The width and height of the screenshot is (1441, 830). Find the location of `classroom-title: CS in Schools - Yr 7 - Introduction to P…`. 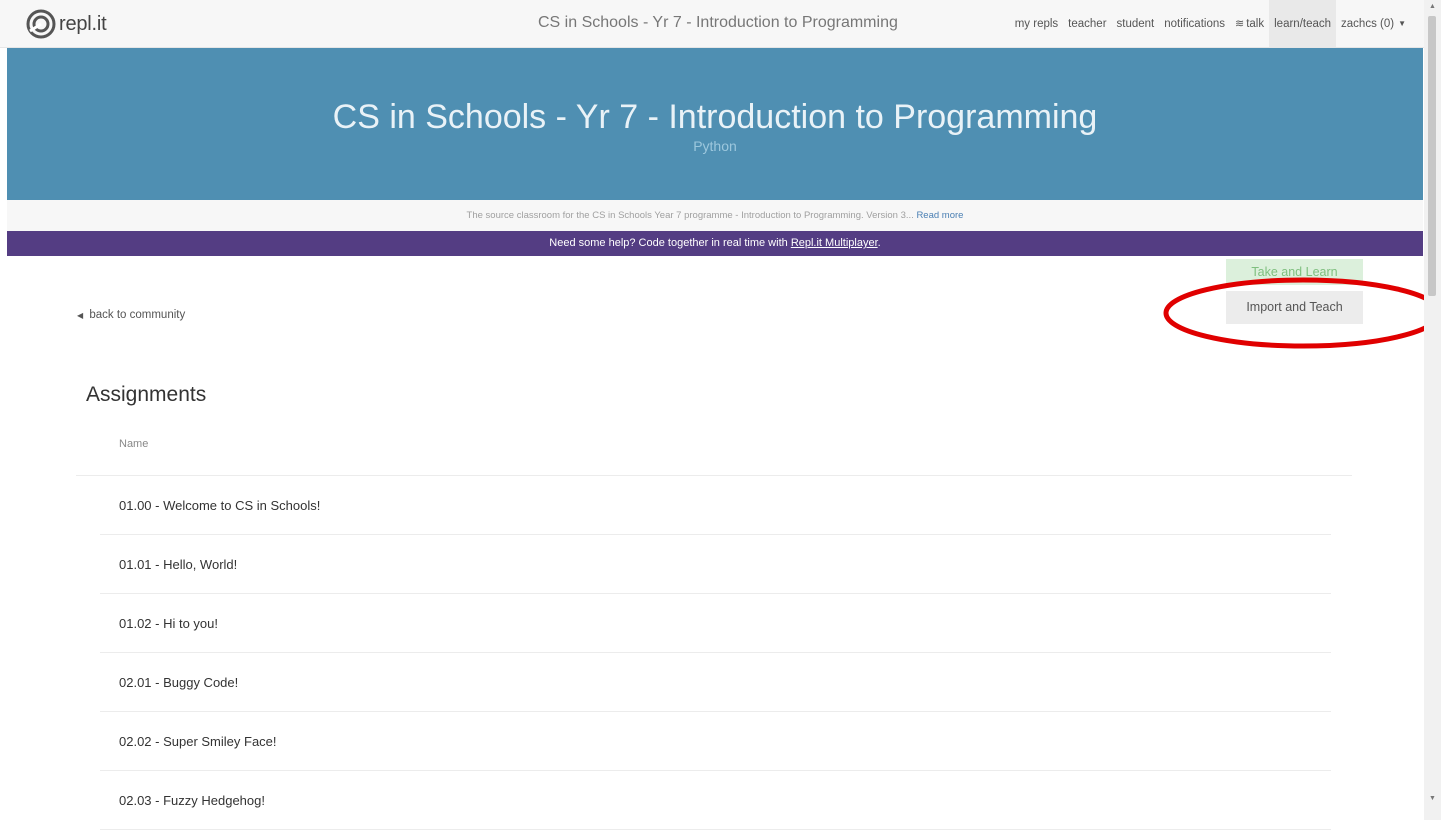

classroom-title: CS in Schools - Yr 7 - Introduction to P… is located at coordinates (715, 117).